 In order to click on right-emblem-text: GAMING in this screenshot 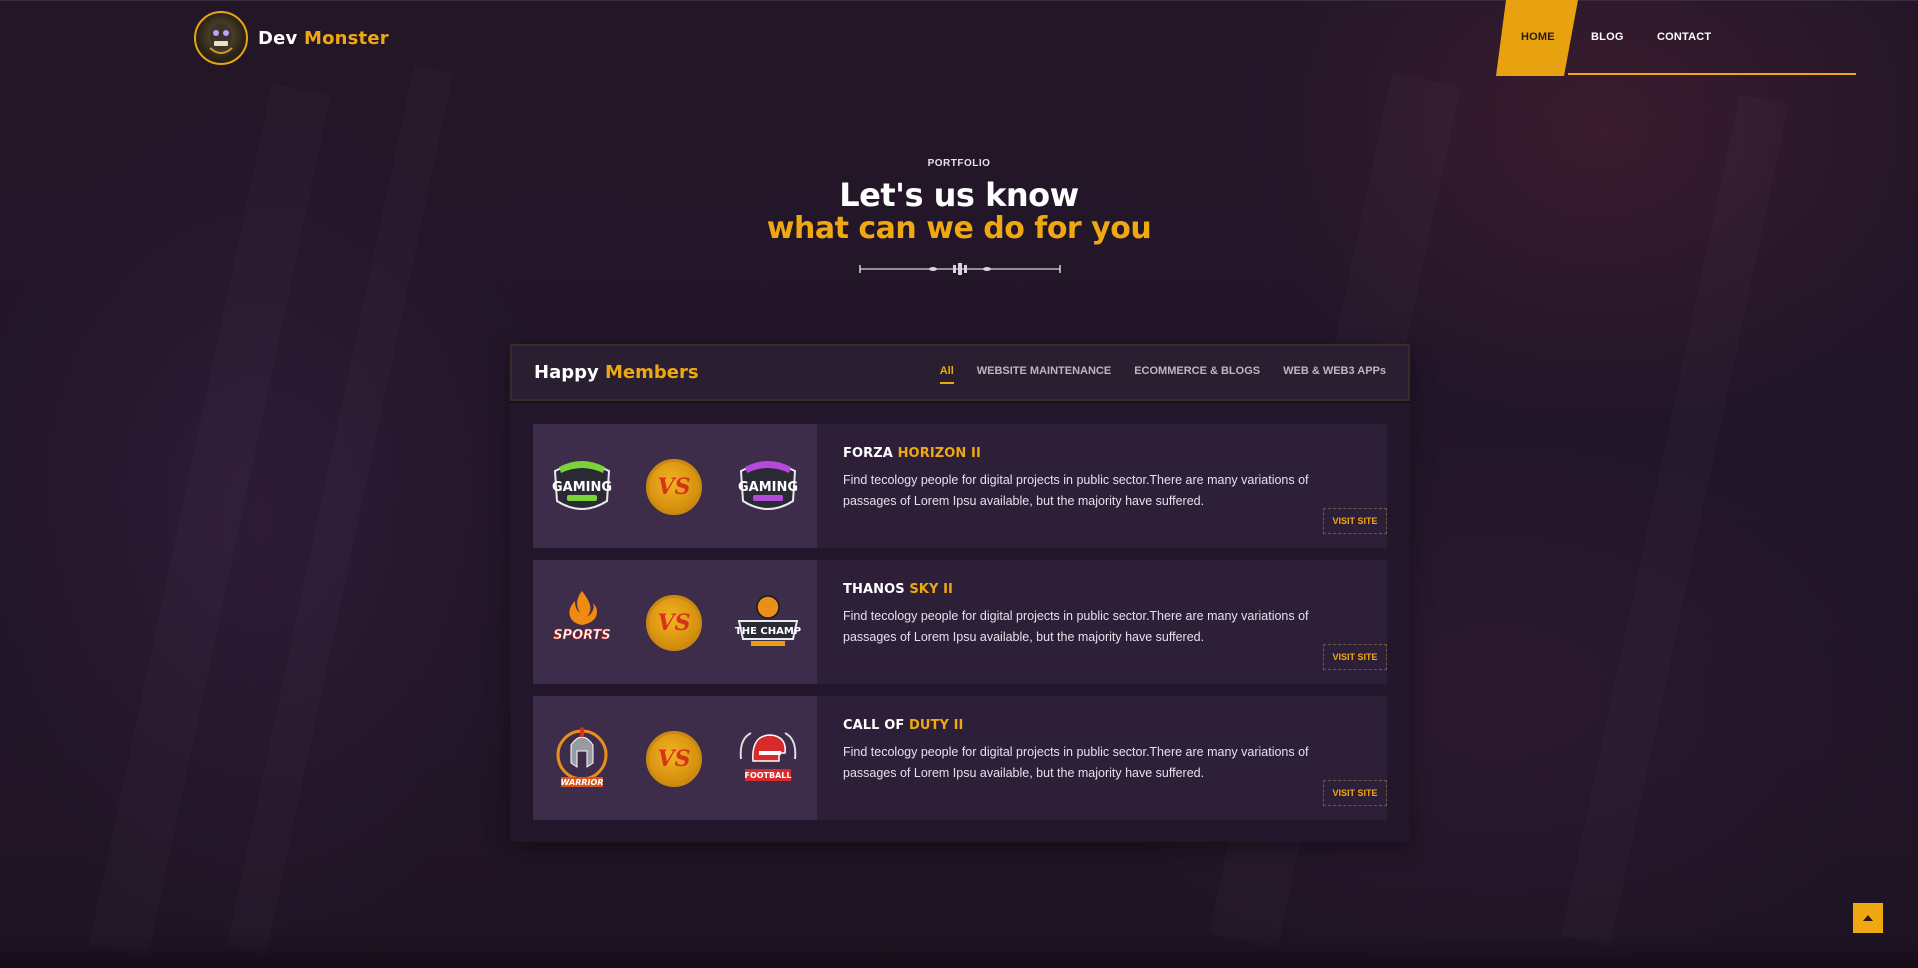, I will do `click(768, 487)`.